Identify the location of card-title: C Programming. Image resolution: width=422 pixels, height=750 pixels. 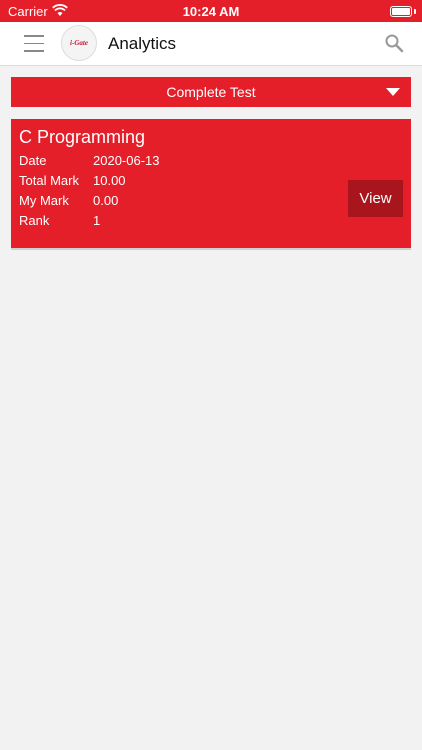
(82, 137).